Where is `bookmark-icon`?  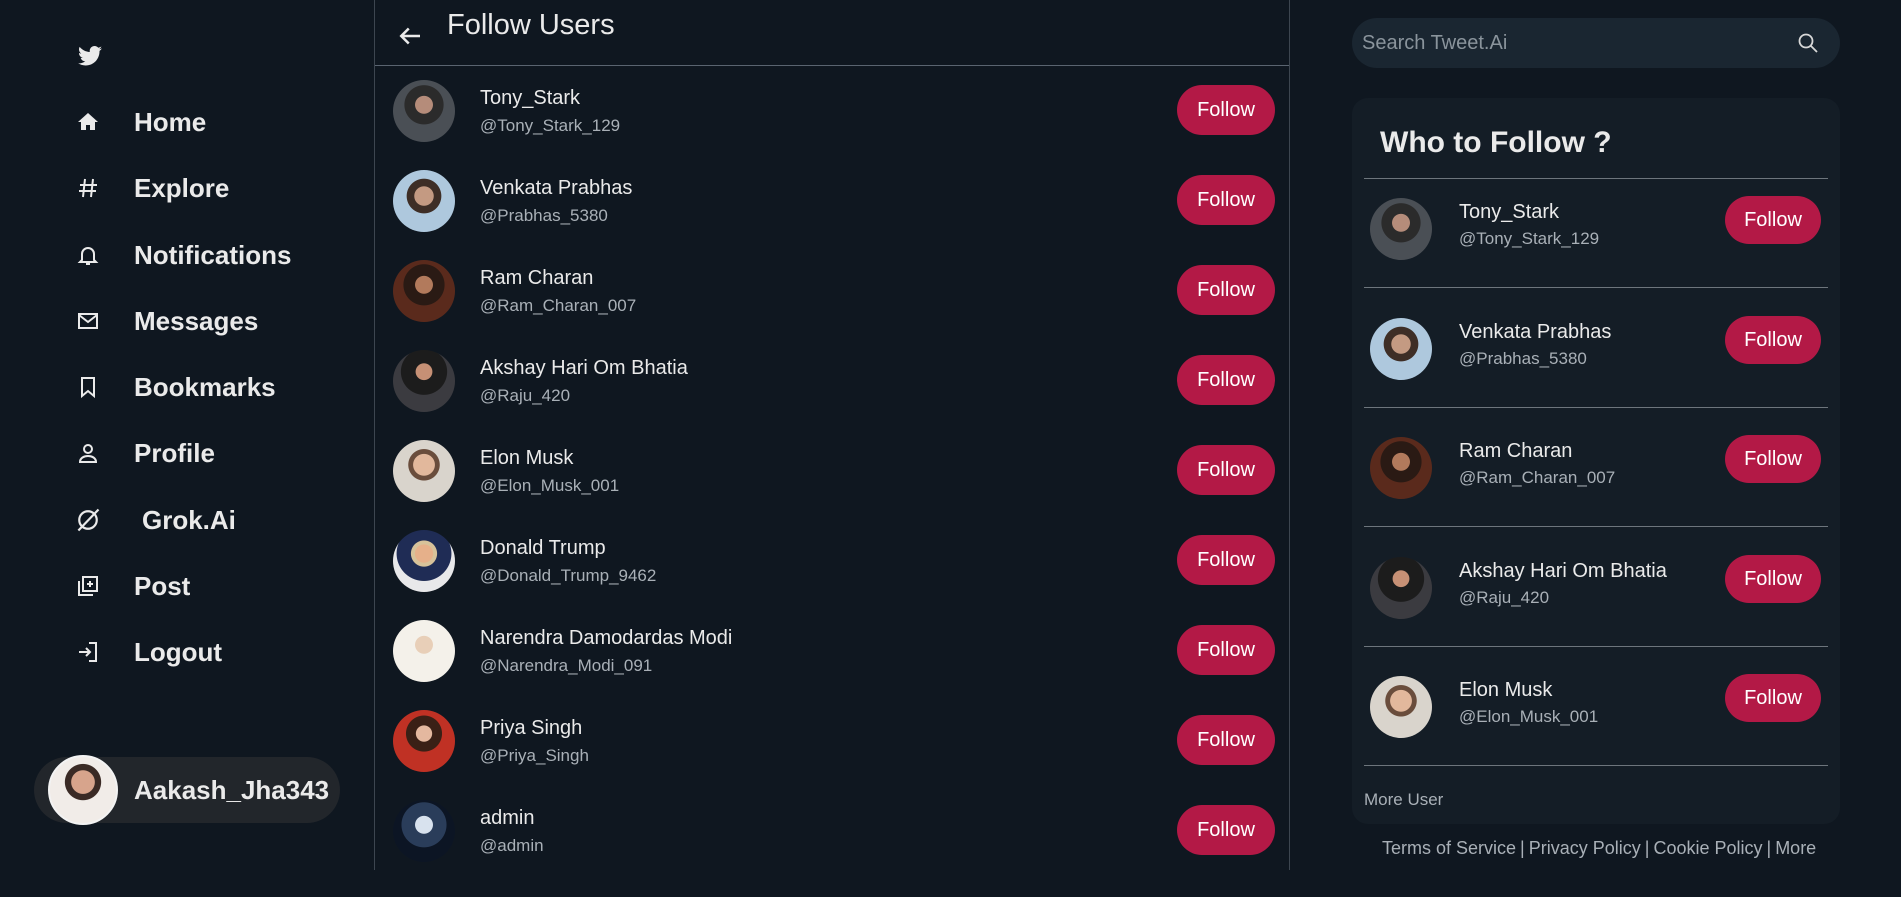 bookmark-icon is located at coordinates (88, 387).